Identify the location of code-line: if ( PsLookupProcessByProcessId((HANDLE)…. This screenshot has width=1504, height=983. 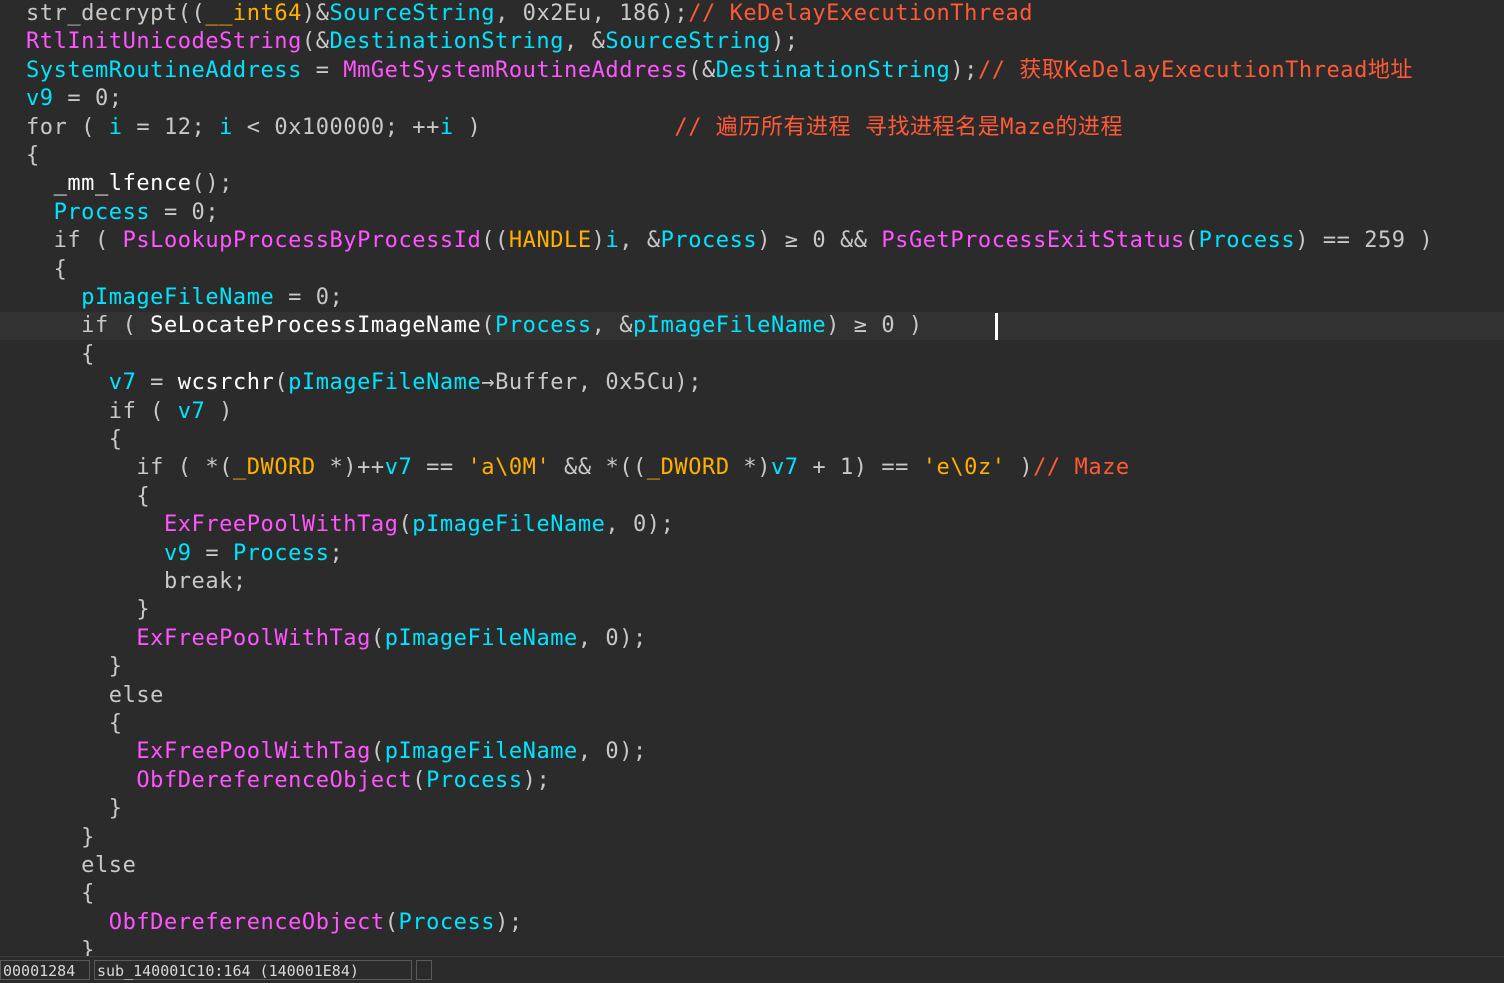
(752, 241).